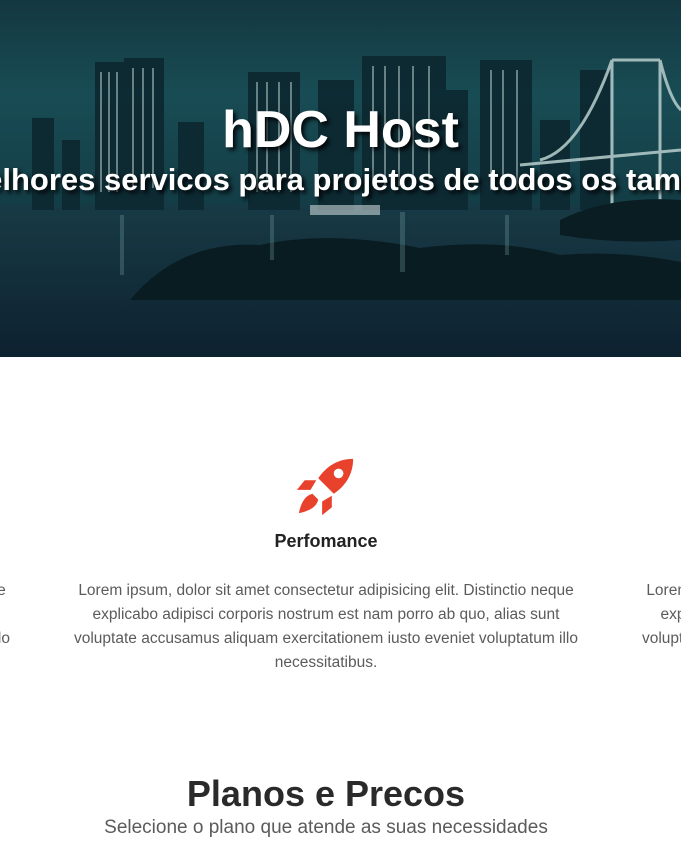 The width and height of the screenshot is (681, 854). I want to click on feature-title: Perfomance, so click(326, 541).